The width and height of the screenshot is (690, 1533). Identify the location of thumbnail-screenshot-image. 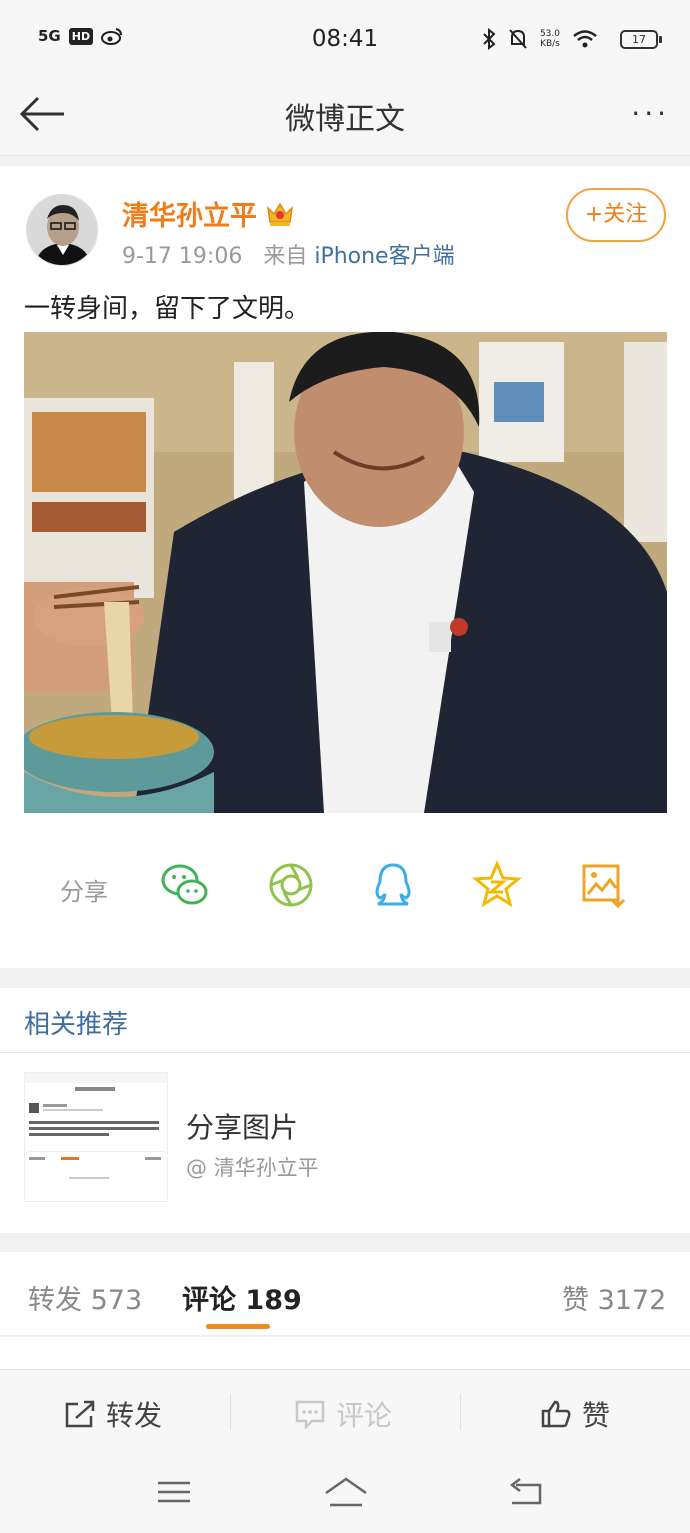
(96, 1137).